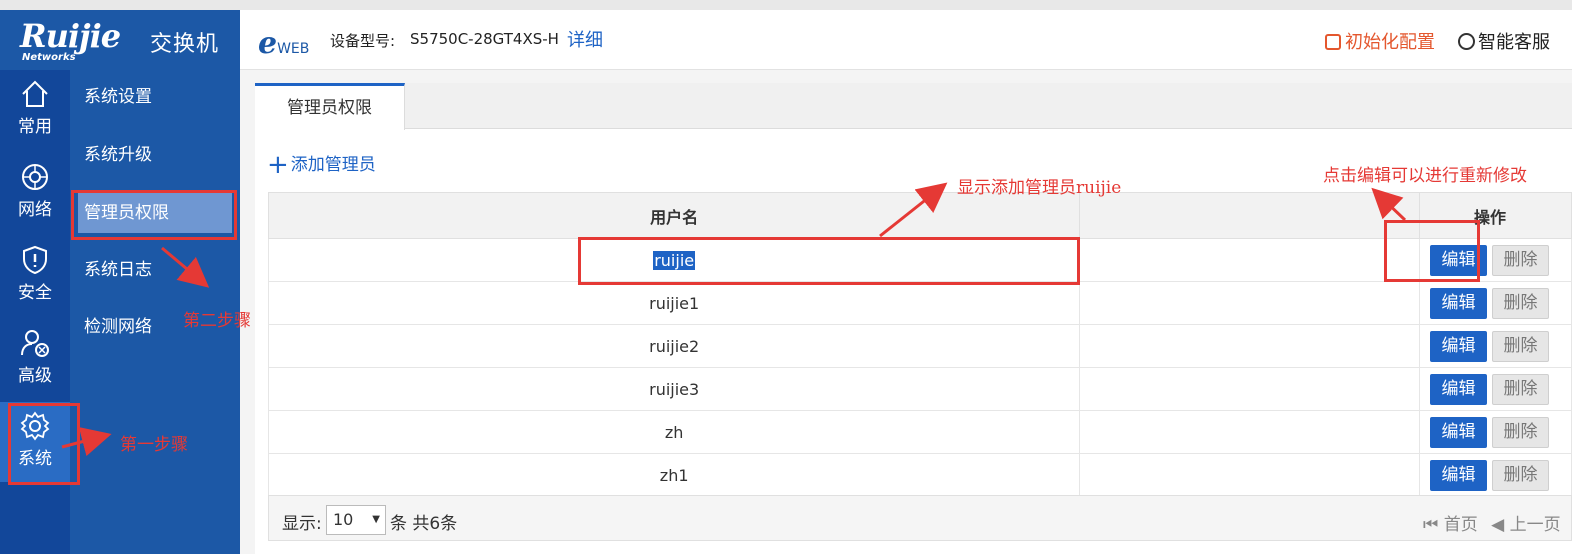 The width and height of the screenshot is (1572, 554). I want to click on arrow-added-user, so click(913, 210).